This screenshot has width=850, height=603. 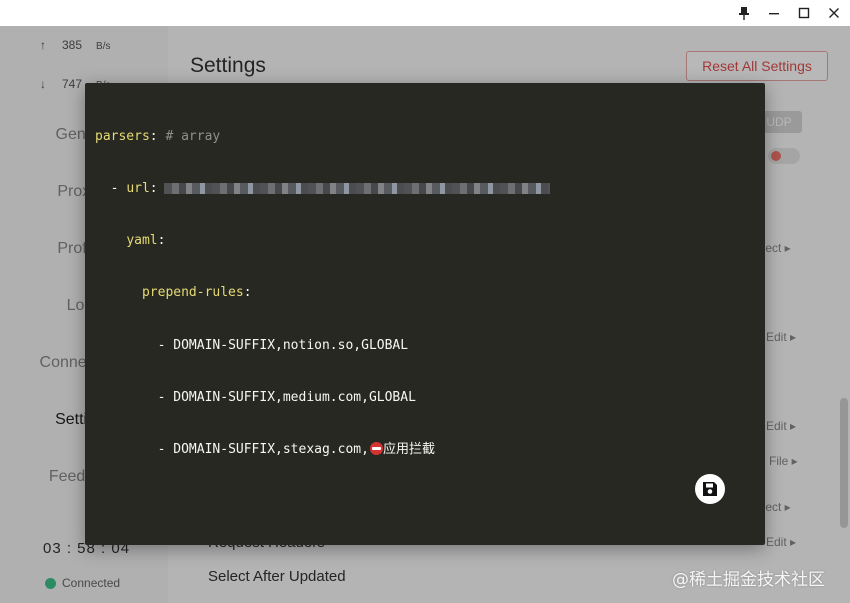 What do you see at coordinates (425, 13) in the screenshot?
I see `window-titlebar` at bounding box center [425, 13].